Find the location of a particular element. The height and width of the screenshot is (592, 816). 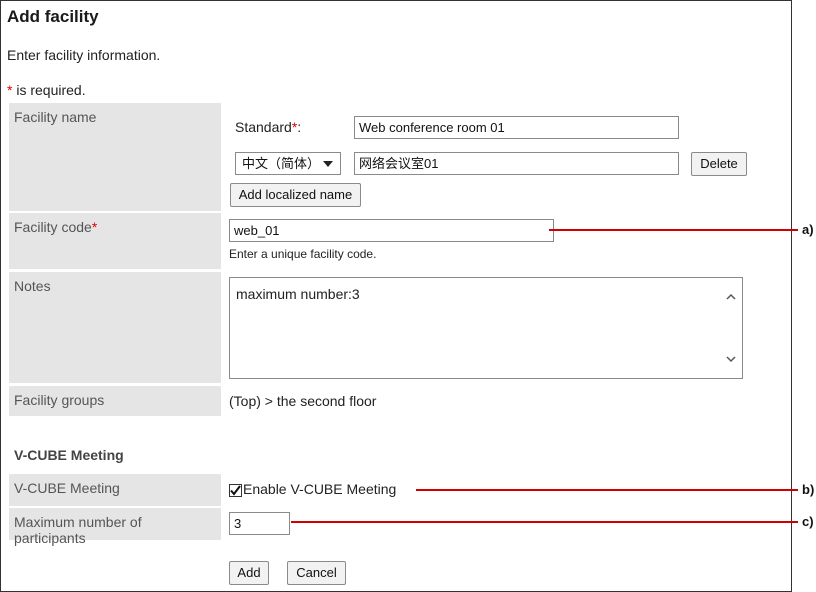

standard-label-text: Standard is located at coordinates (263, 127).